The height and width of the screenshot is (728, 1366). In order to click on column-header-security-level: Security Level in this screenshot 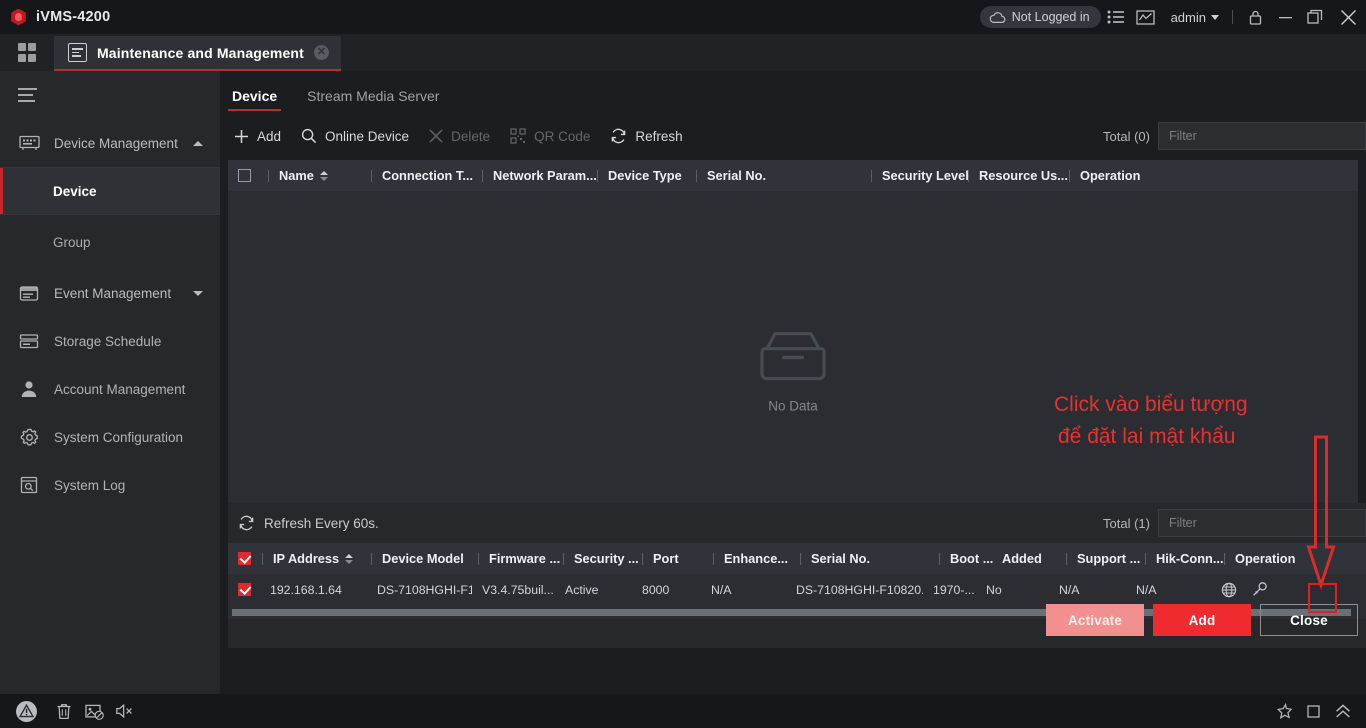, I will do `click(920, 175)`.